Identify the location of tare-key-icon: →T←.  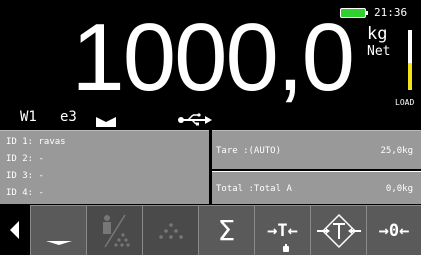
(282, 230).